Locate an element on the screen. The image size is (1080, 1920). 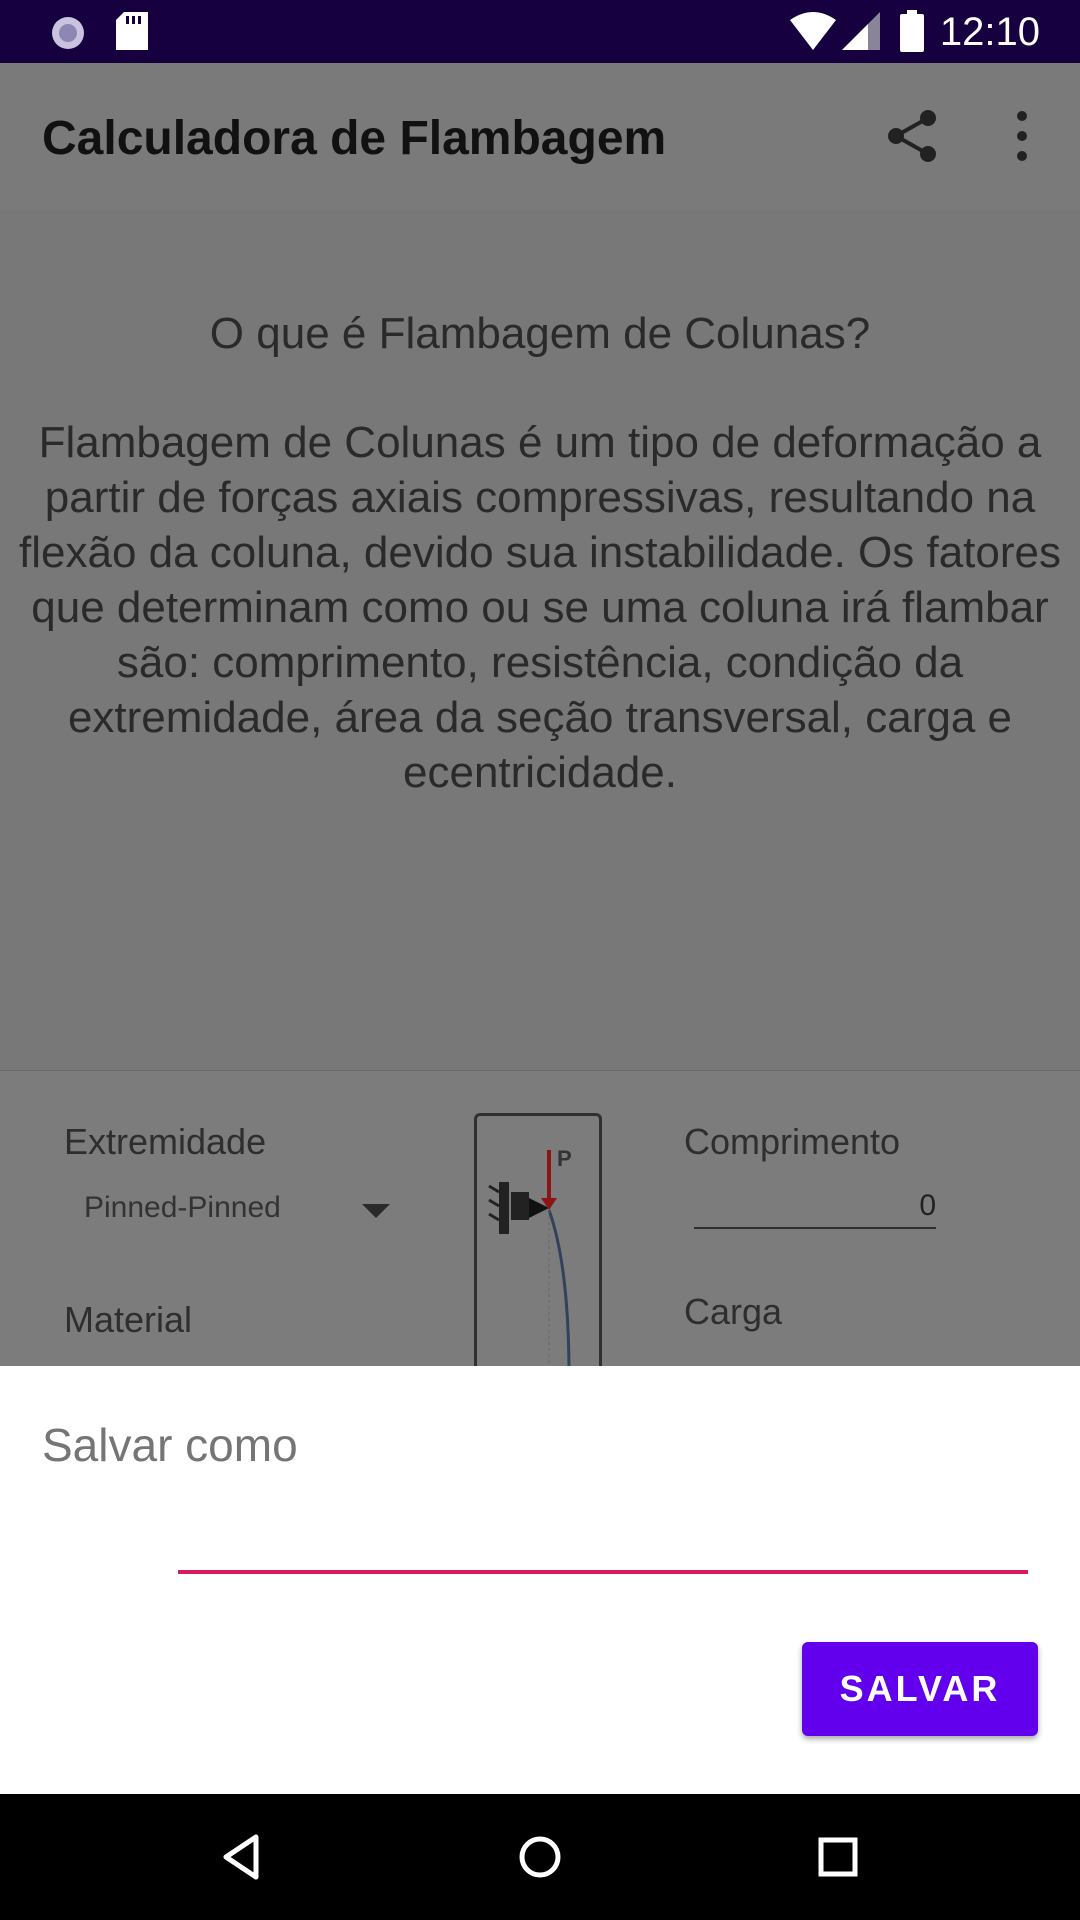
back-icon is located at coordinates (242, 1857).